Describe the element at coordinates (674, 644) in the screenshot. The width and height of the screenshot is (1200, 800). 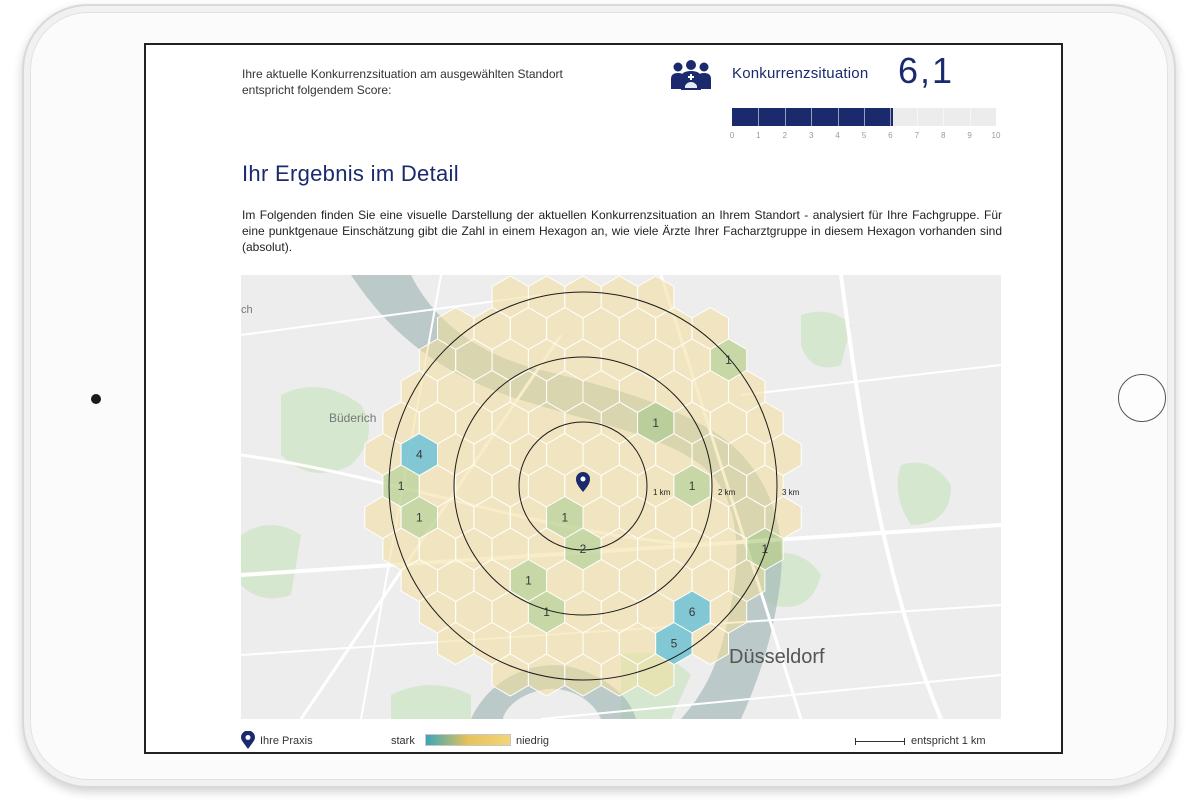
I see `hexagon-count: 5` at that location.